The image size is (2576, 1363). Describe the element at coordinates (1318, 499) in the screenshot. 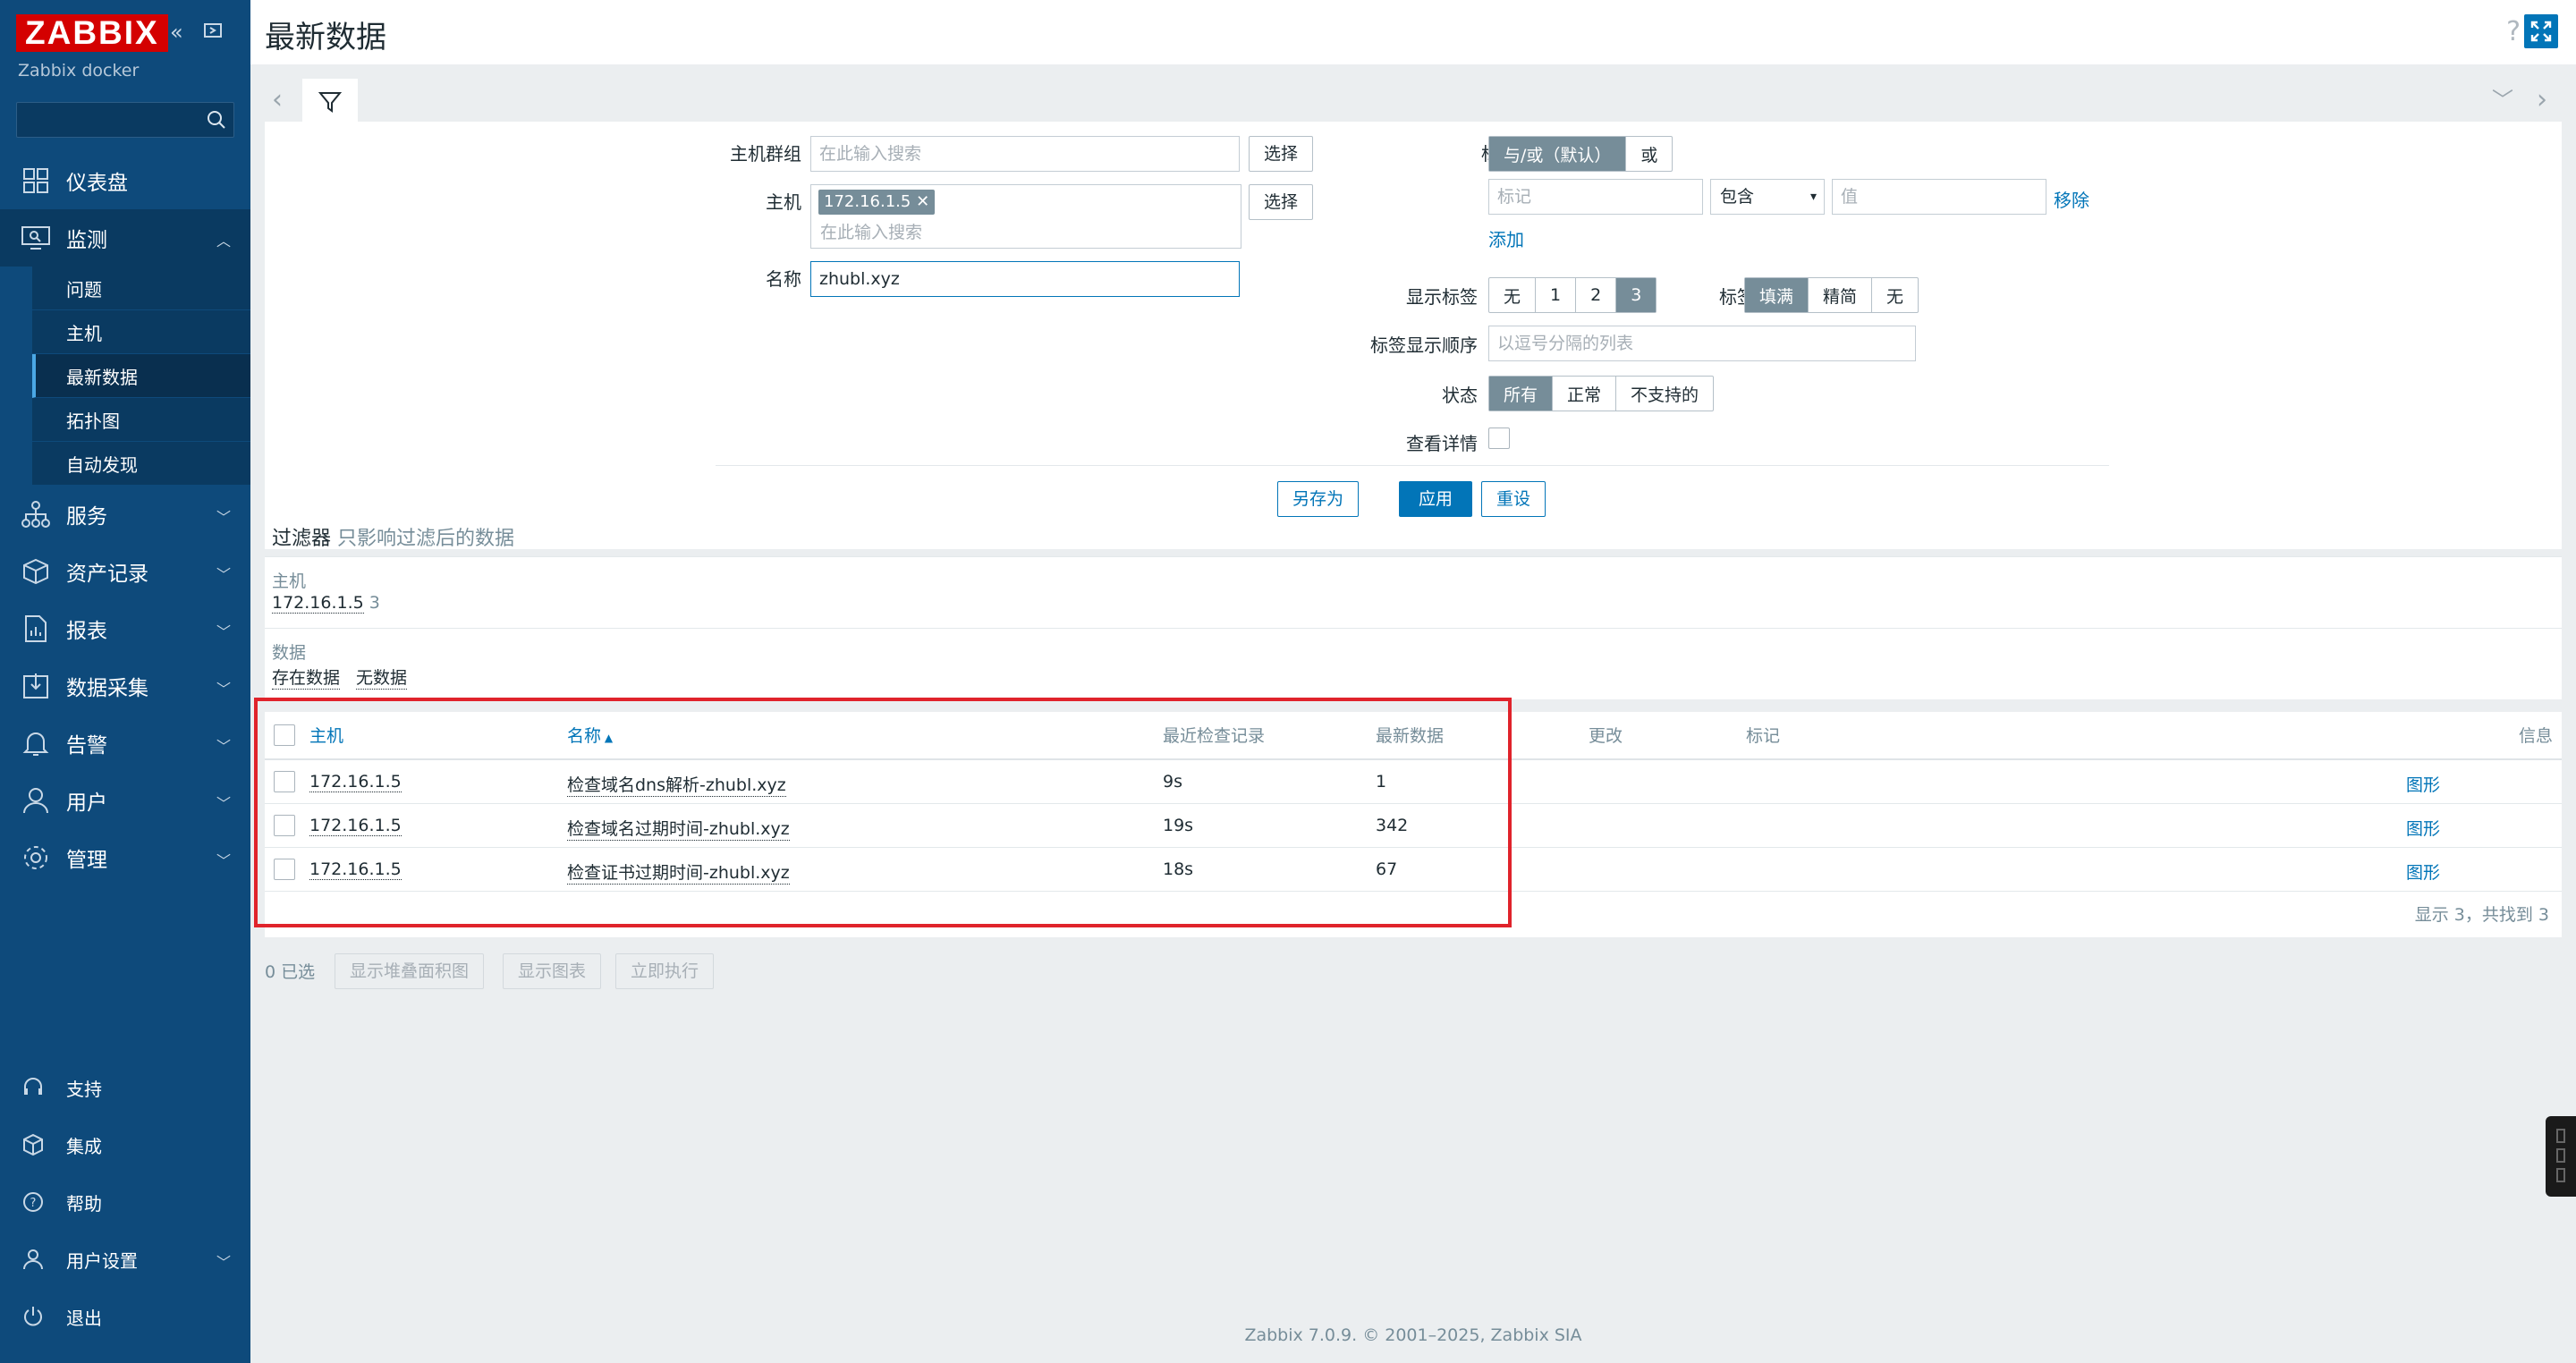

I see `save-as-button: 另存为` at that location.